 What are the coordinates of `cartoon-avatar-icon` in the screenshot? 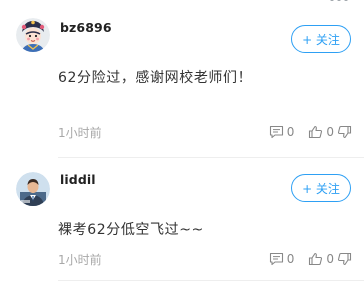 It's located at (33, 35).